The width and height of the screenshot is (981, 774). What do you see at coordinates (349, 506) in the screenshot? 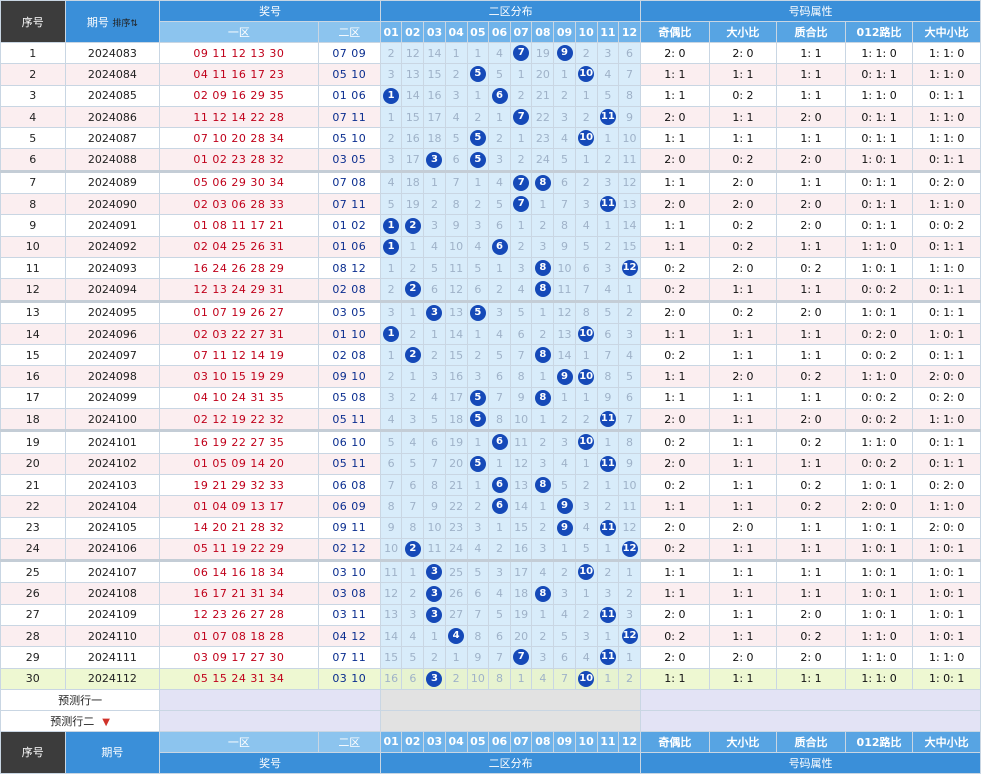
I see `row-zone2-numbers: 06 09` at bounding box center [349, 506].